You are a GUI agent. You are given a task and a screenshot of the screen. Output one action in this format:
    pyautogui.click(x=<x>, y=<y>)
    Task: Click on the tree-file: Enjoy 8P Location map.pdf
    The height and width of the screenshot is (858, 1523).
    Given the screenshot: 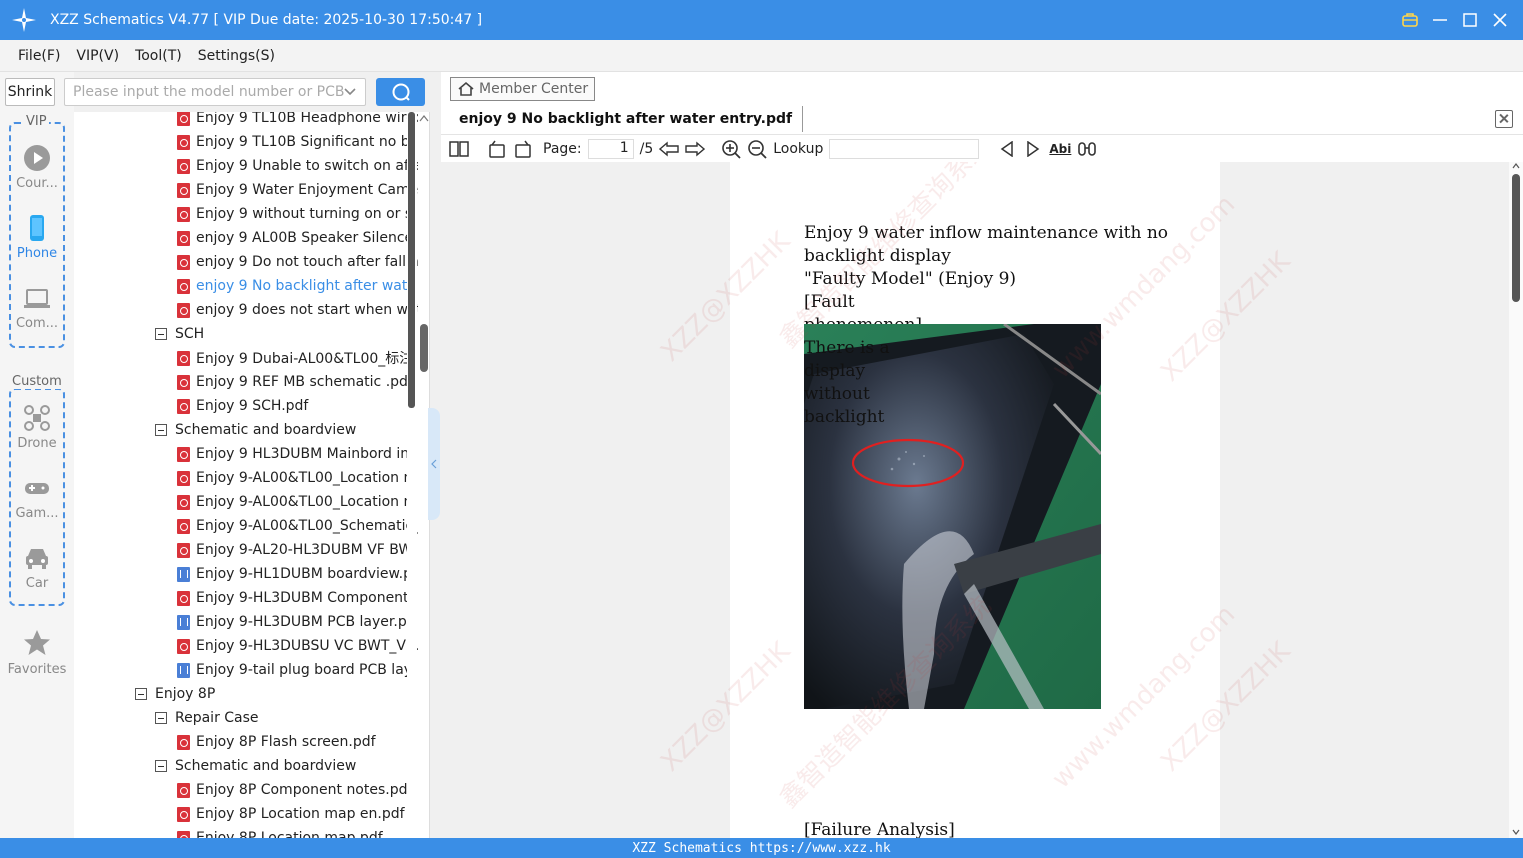 What is the action you would take?
    pyautogui.click(x=280, y=832)
    